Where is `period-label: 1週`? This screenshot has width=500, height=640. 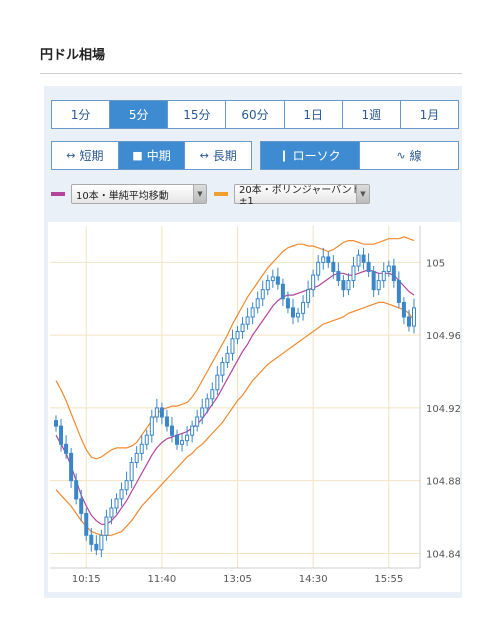
period-label: 1週 is located at coordinates (371, 115).